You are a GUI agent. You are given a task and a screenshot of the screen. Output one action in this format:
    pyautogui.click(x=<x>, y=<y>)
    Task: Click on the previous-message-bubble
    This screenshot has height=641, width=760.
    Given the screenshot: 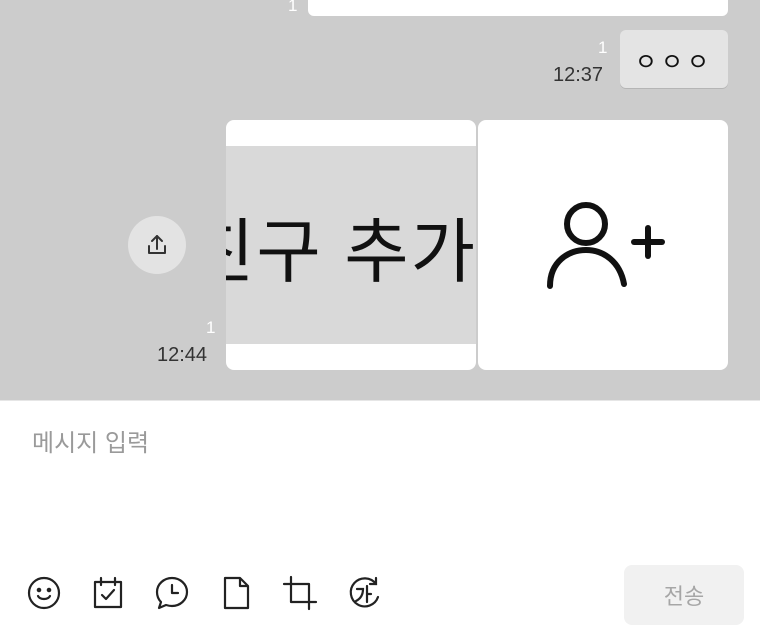 What is the action you would take?
    pyautogui.click(x=518, y=8)
    